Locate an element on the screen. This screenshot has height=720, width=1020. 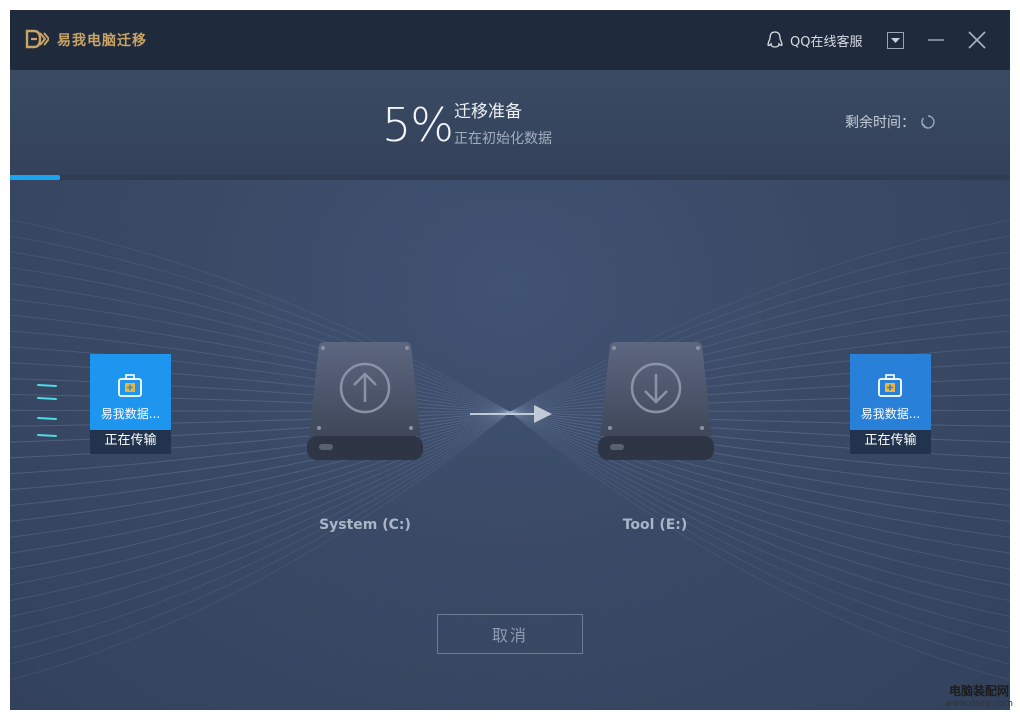
qq-service-link: QQ在线客服 is located at coordinates (814, 40).